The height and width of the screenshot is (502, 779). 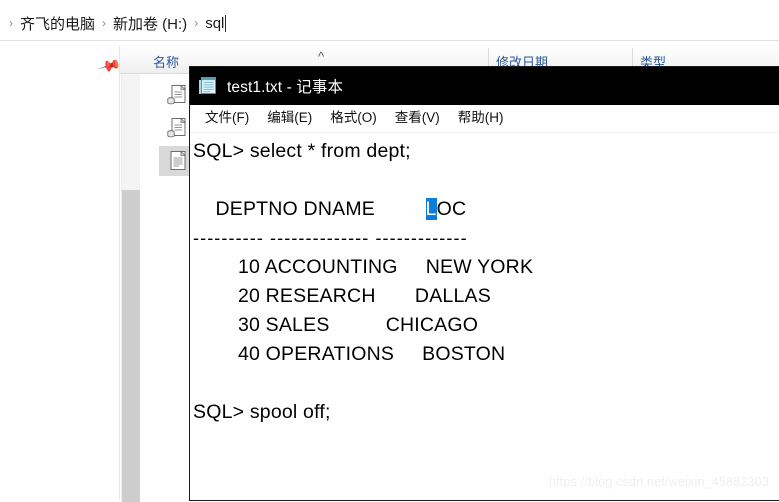 I want to click on menu-format: 格式(O), so click(x=353, y=118).